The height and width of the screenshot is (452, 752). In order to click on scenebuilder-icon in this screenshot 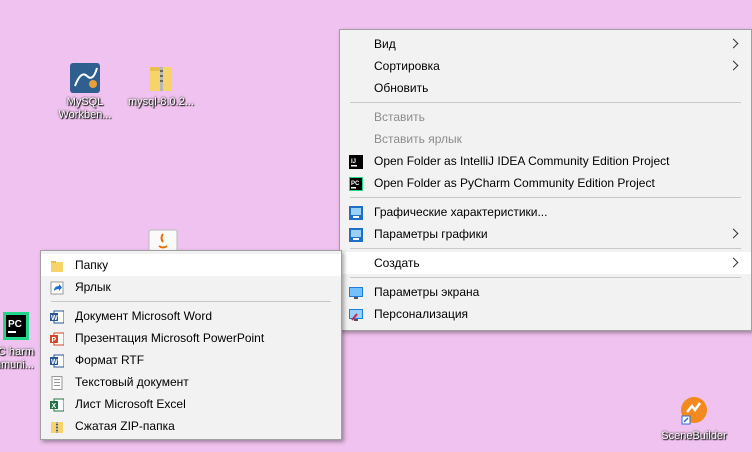, I will do `click(694, 412)`.